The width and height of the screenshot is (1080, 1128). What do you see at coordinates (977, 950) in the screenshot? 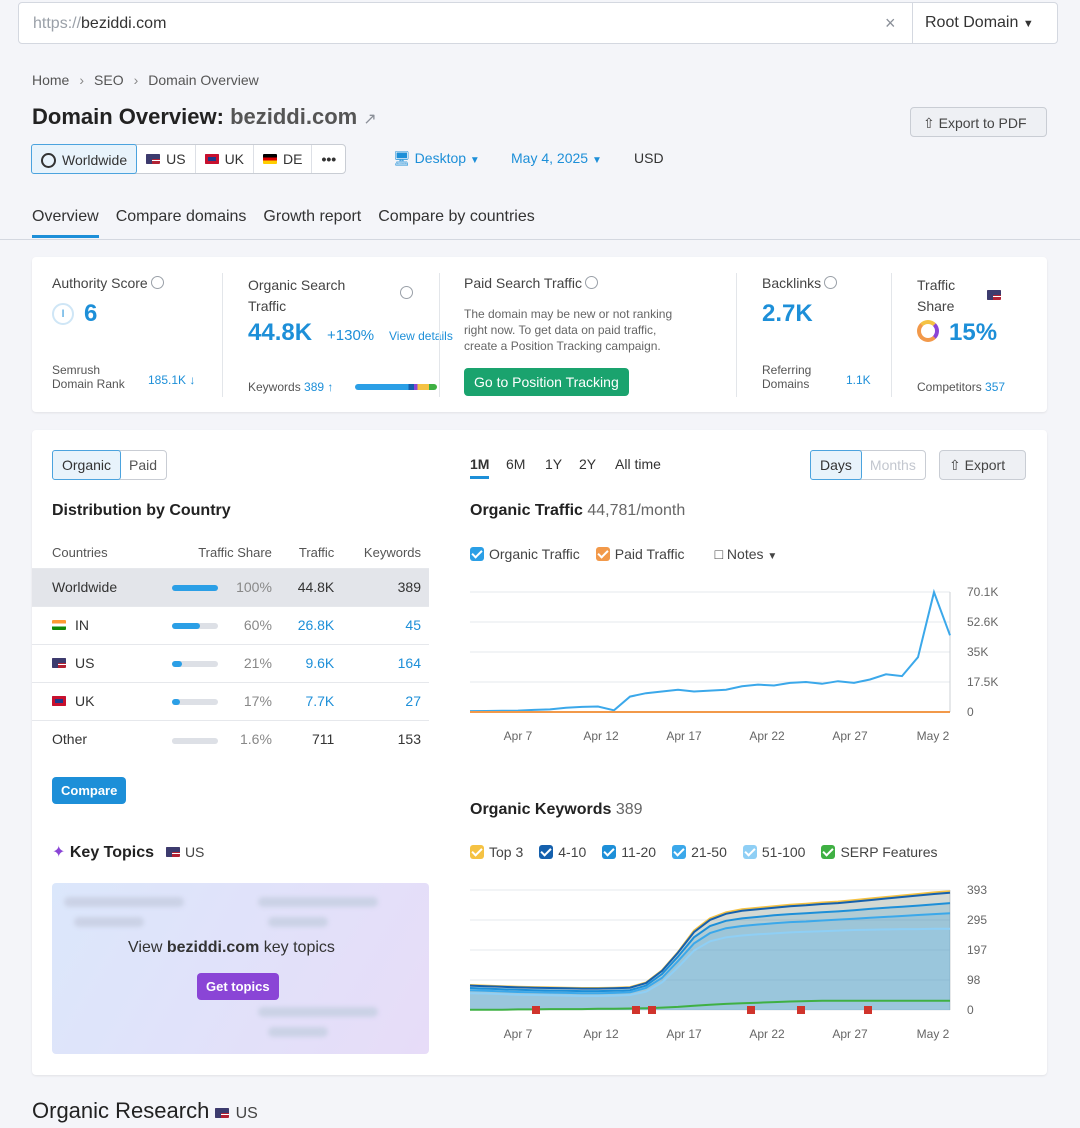
I see `y-tick-label: 197` at bounding box center [977, 950].